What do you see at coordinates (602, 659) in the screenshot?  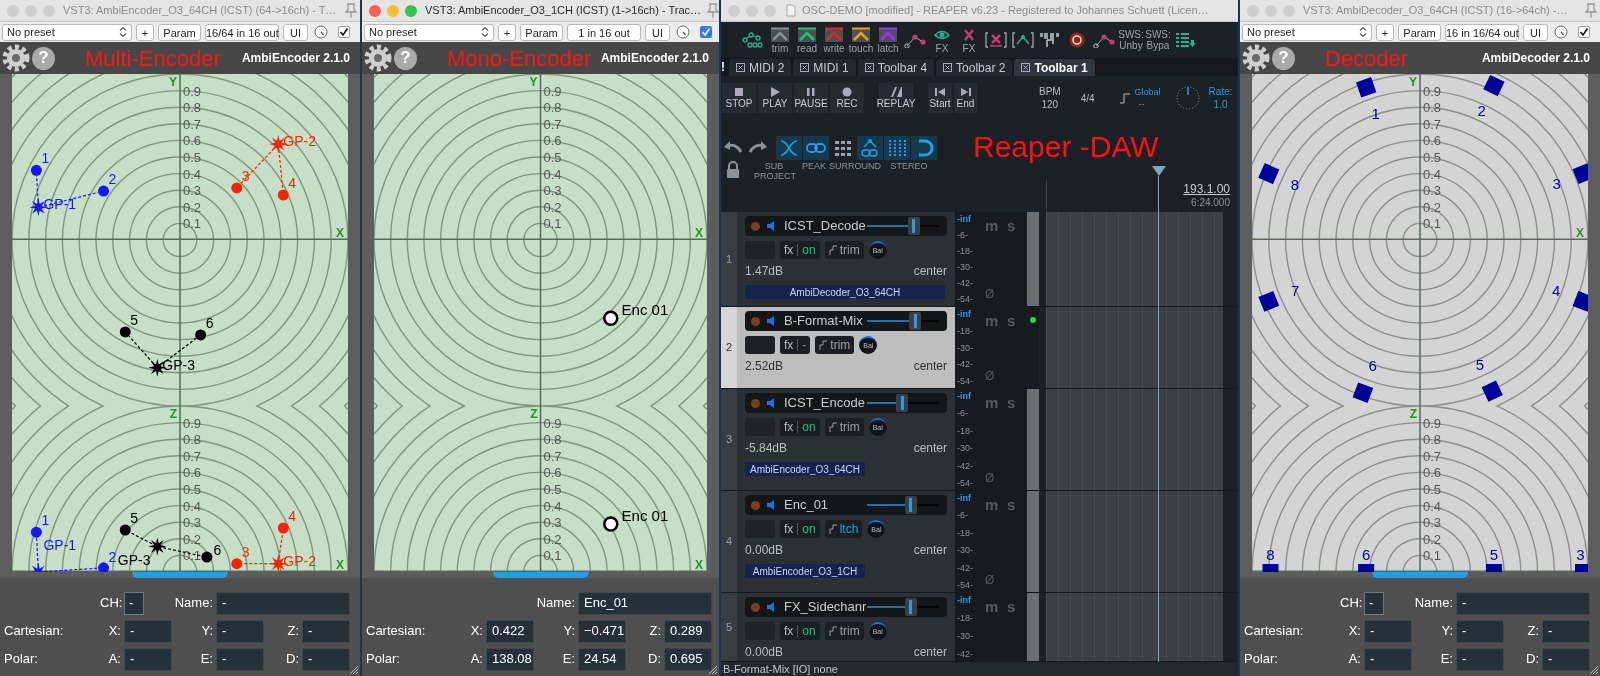 I see `text-field: 24.54` at bounding box center [602, 659].